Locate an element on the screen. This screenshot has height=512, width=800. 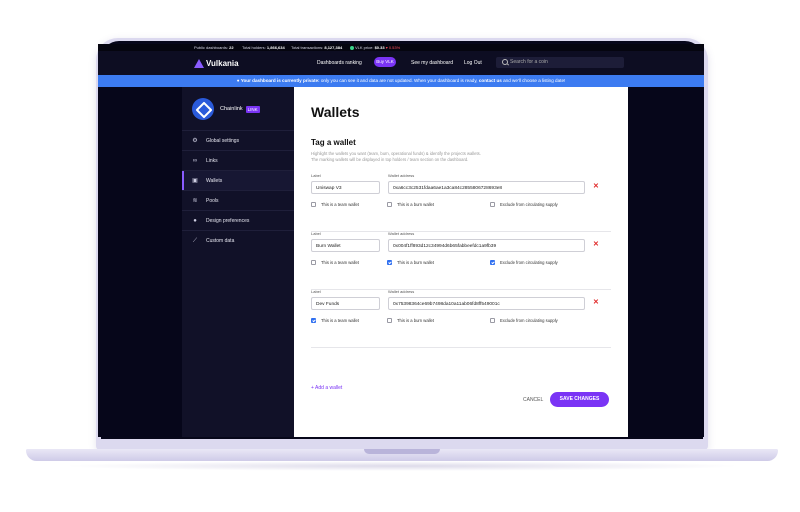
total-holders-stat: Total holders: 1,866,634 is located at coordinates (263, 47).